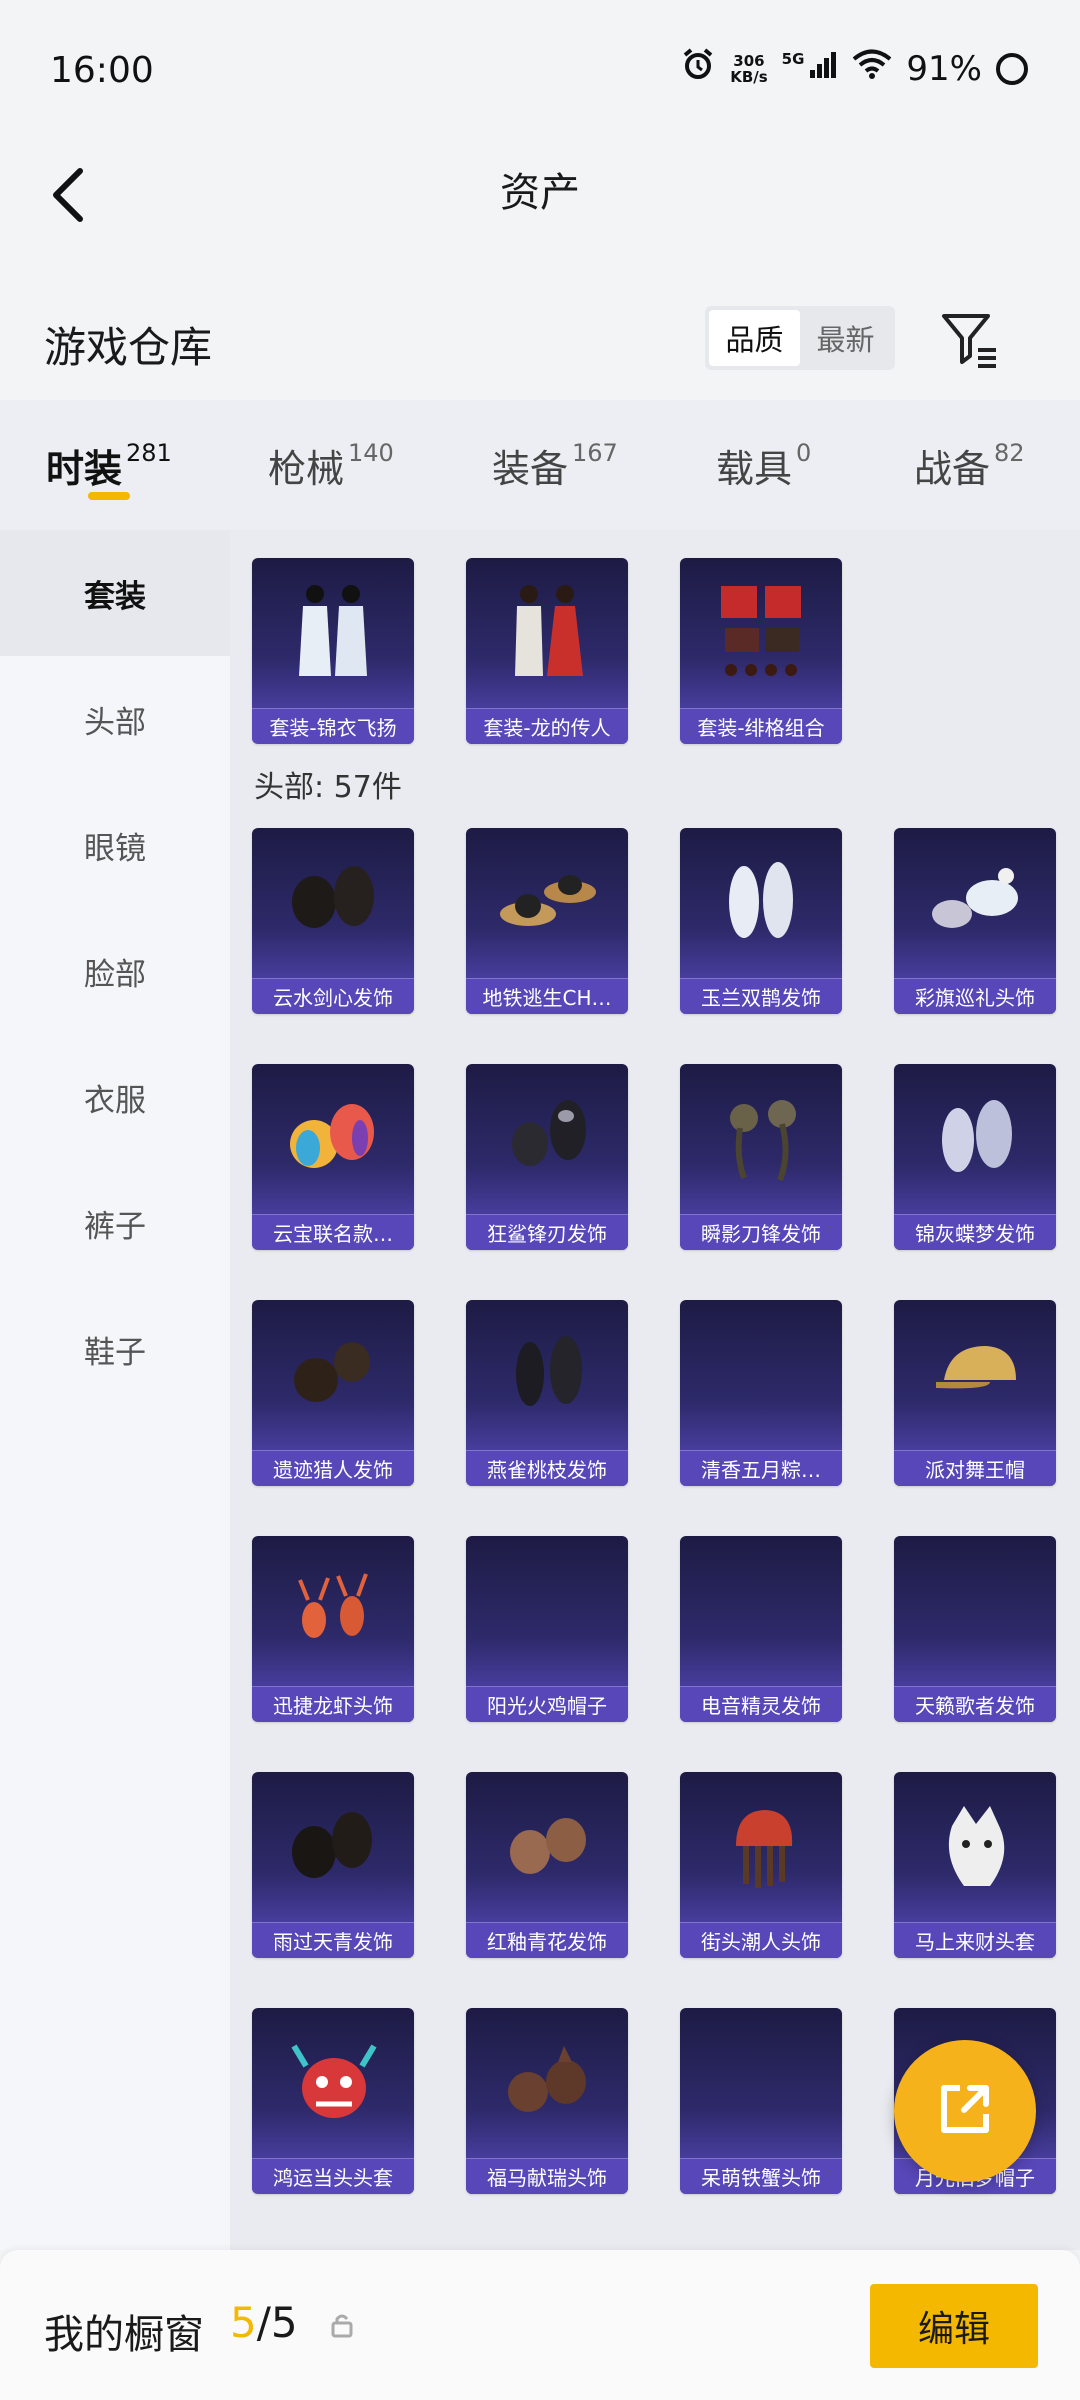  Describe the element at coordinates (333, 651) in the screenshot. I see `item-card: 套装-锦衣飞扬` at that location.